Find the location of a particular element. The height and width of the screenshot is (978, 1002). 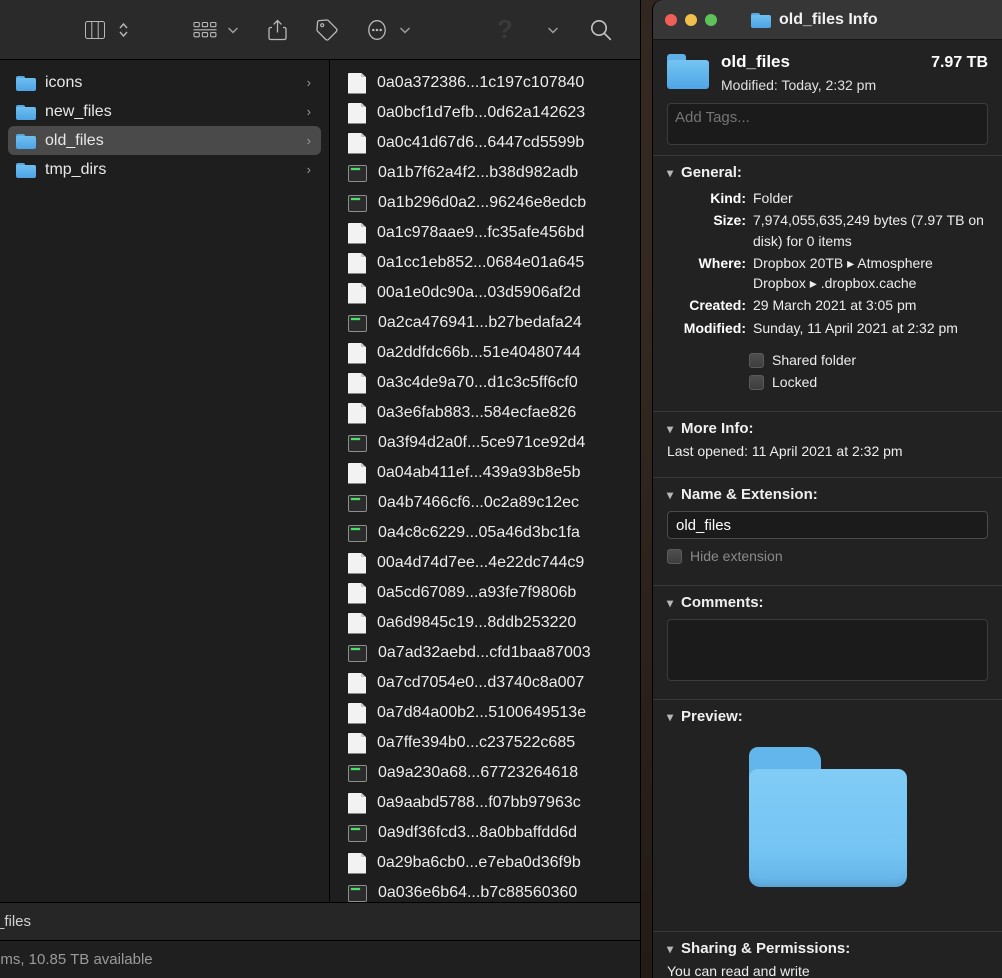

info-field-key: Created: is located at coordinates (717, 305).